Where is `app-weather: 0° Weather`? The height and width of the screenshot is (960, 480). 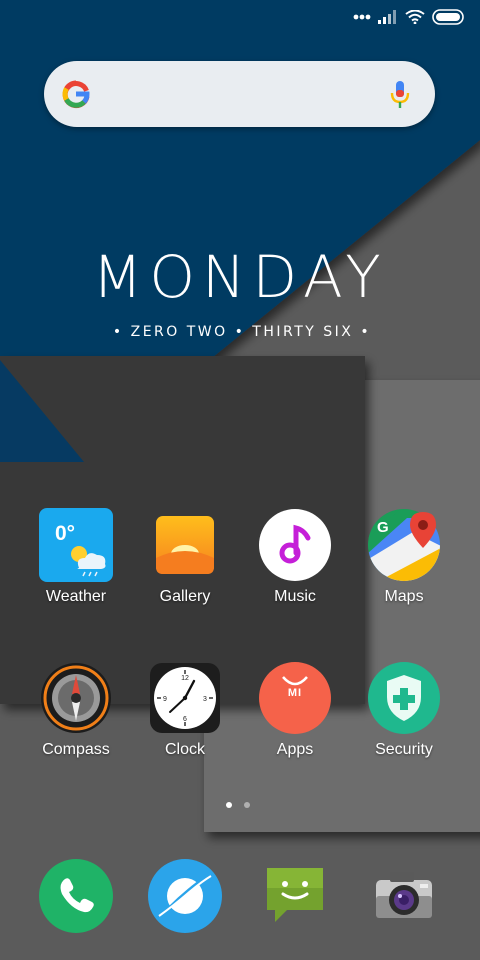
app-weather: 0° Weather is located at coordinates (76, 557).